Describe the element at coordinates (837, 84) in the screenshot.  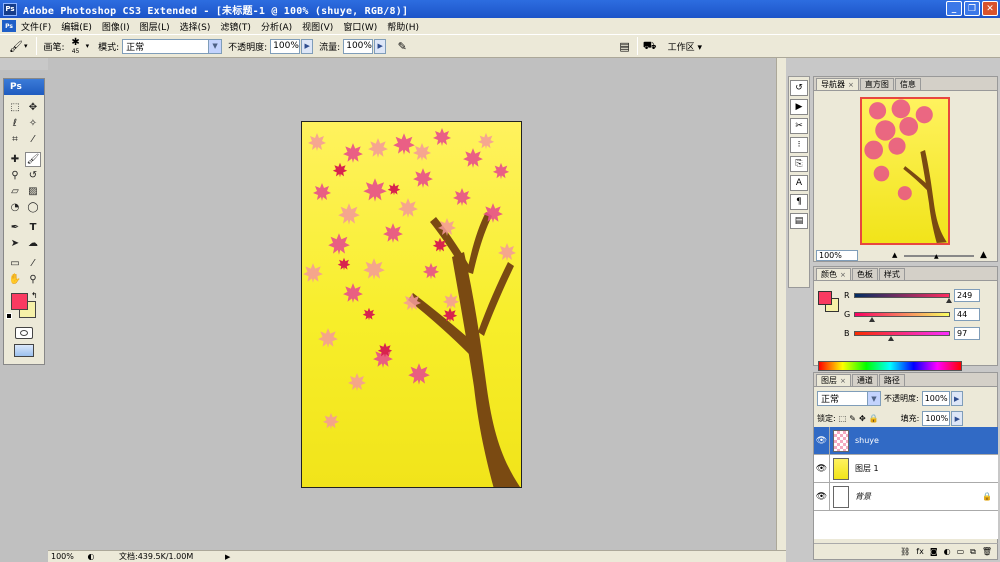
I see `tab-navigator: 导航器 ×` at that location.